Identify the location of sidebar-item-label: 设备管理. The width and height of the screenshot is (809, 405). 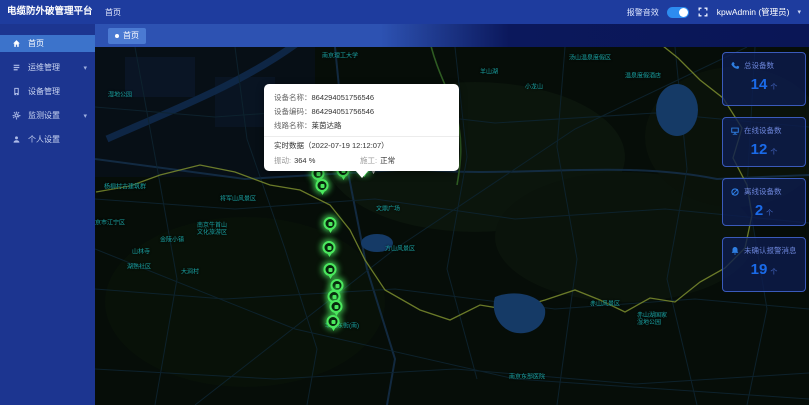
(44, 91).